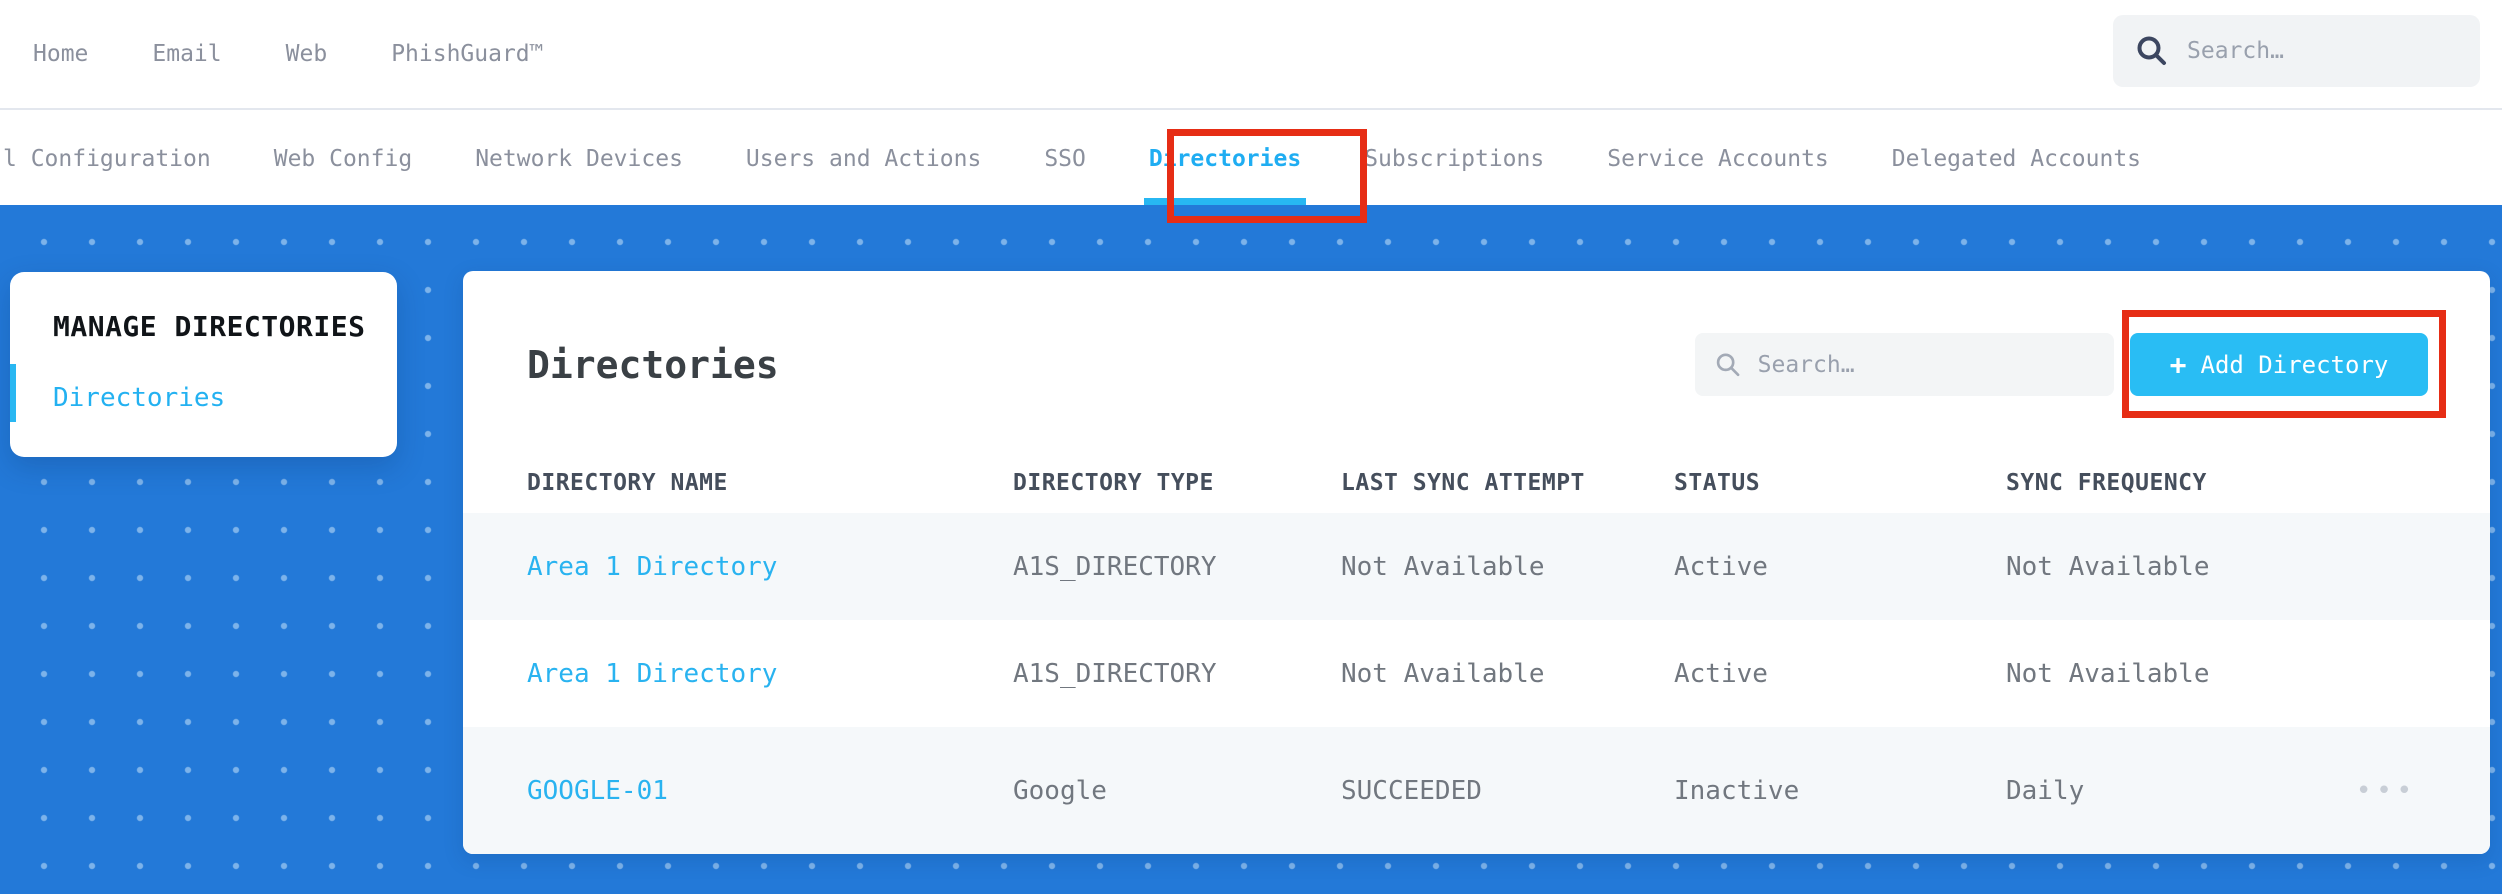  Describe the element at coordinates (60, 54) in the screenshot. I see `nav-item-home: Home` at that location.